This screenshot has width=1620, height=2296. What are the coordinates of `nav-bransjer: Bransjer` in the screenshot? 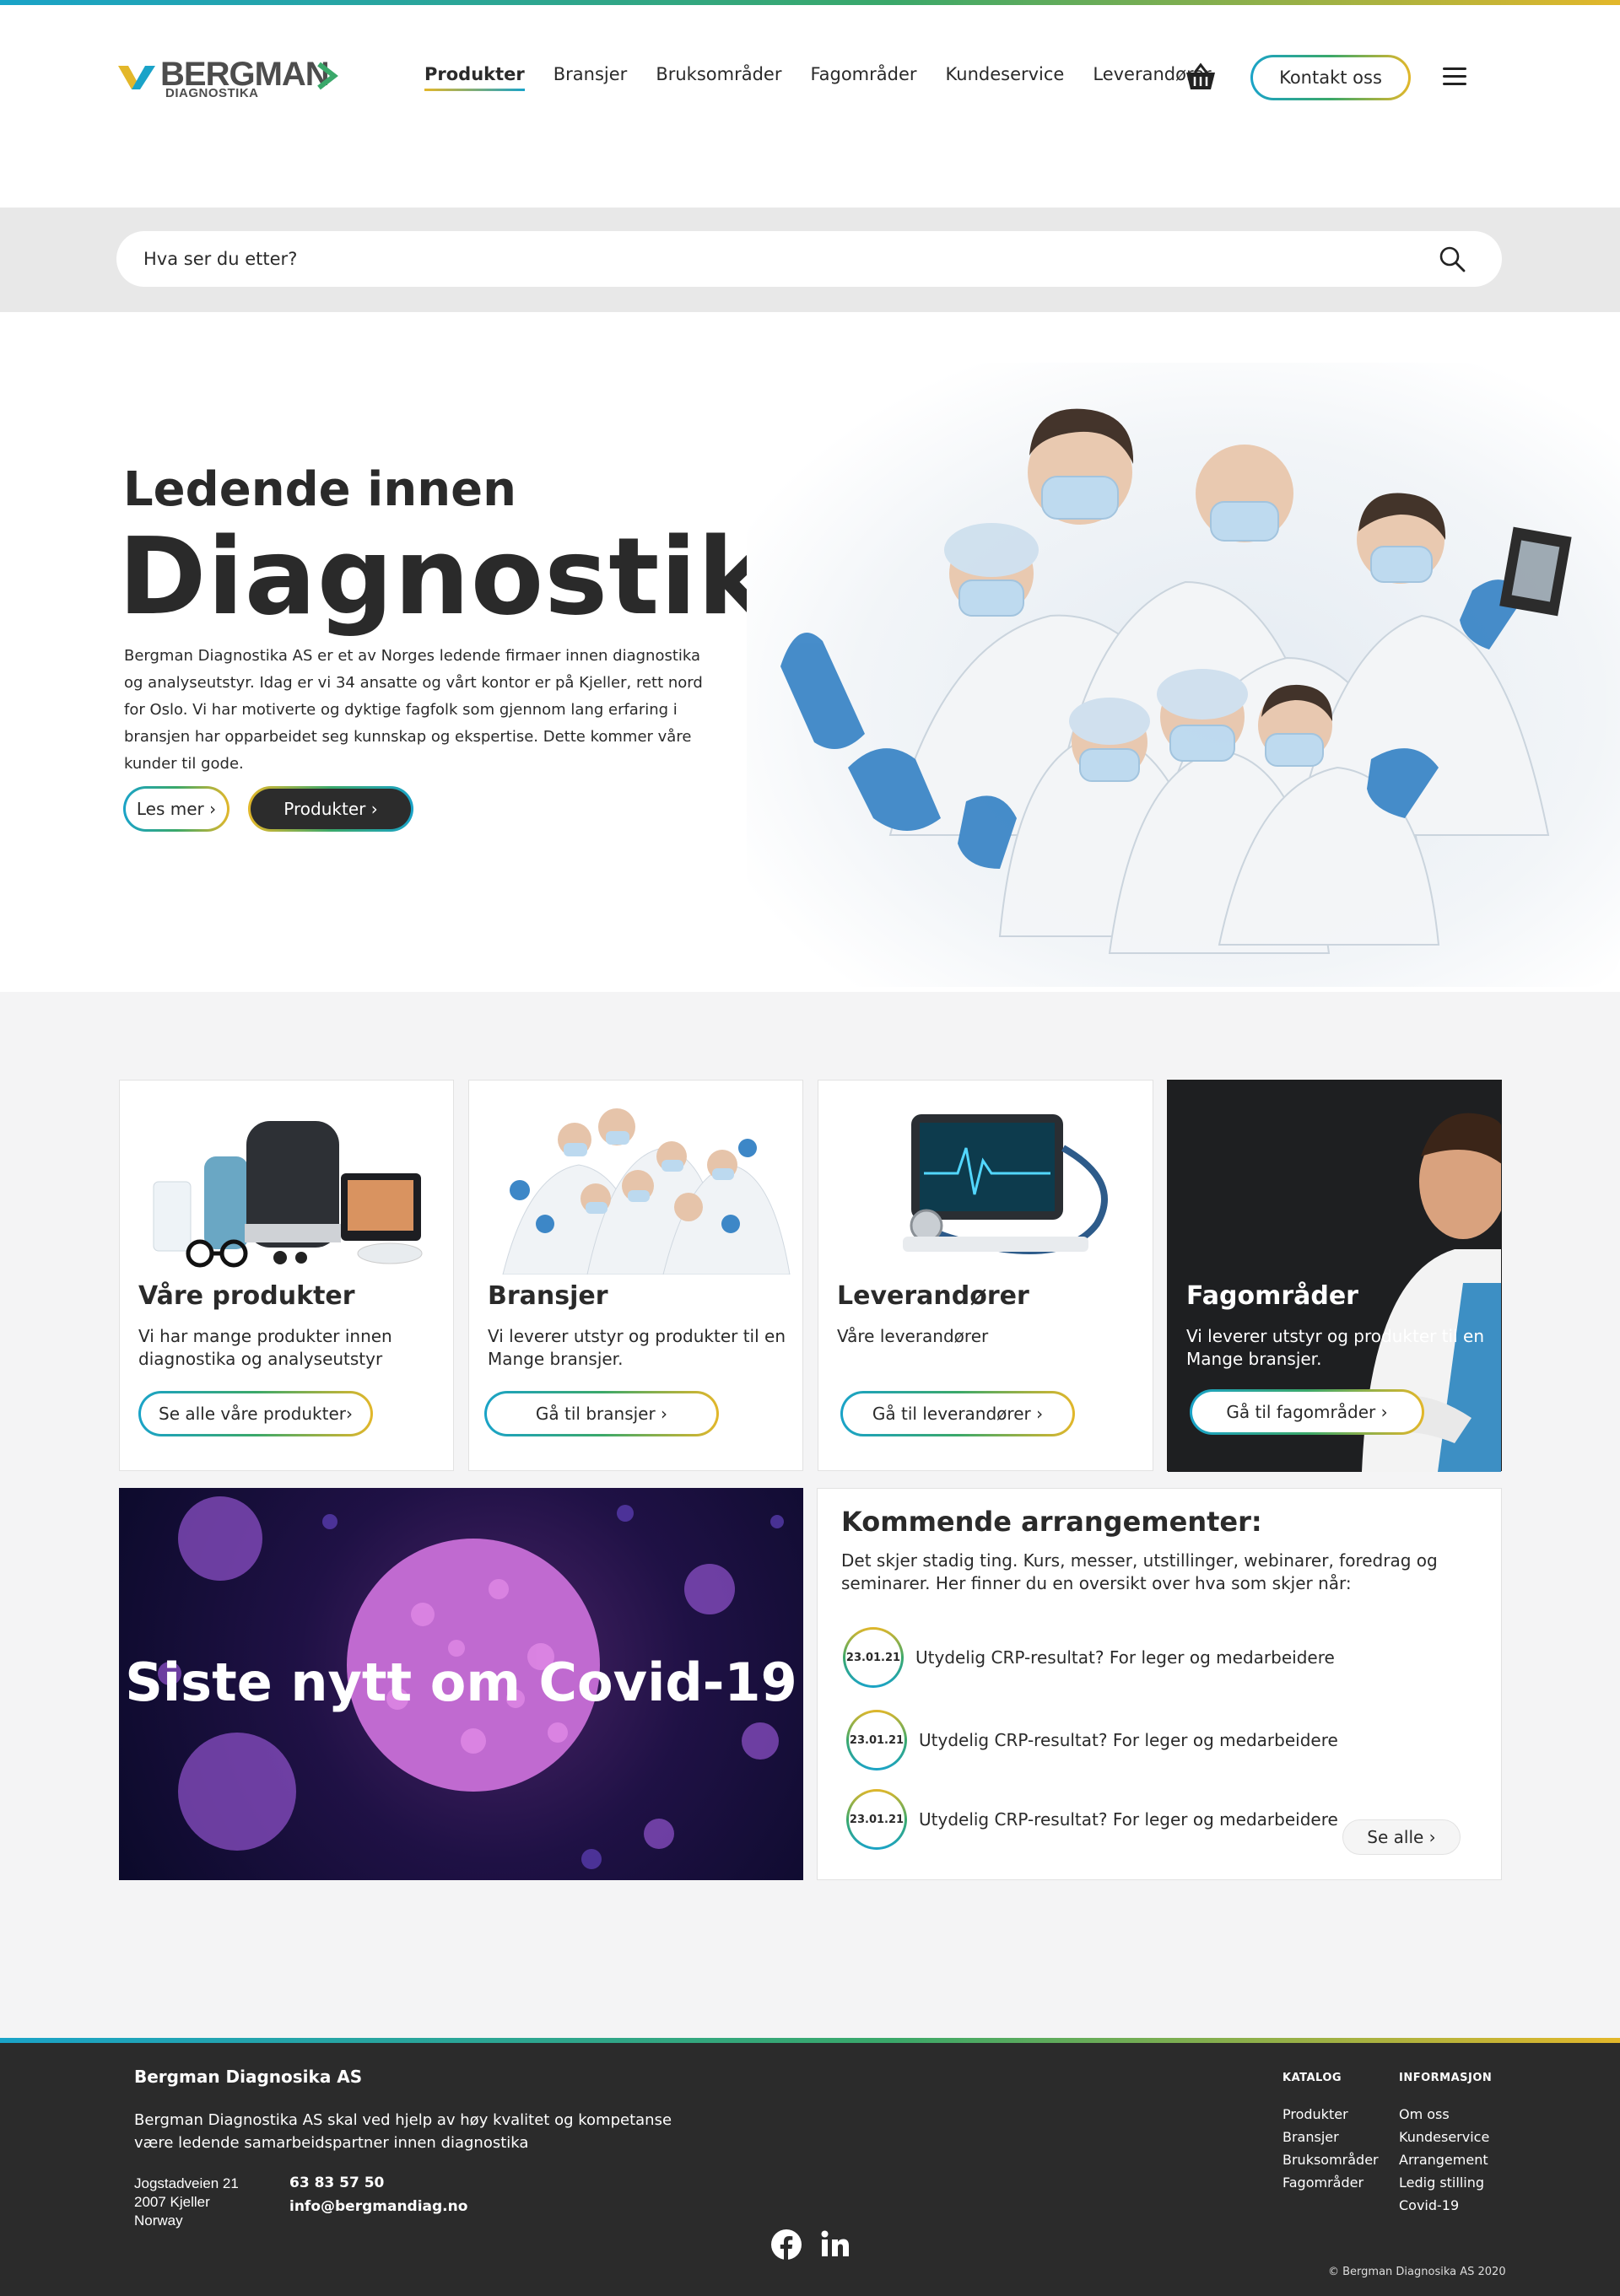 It's located at (591, 77).